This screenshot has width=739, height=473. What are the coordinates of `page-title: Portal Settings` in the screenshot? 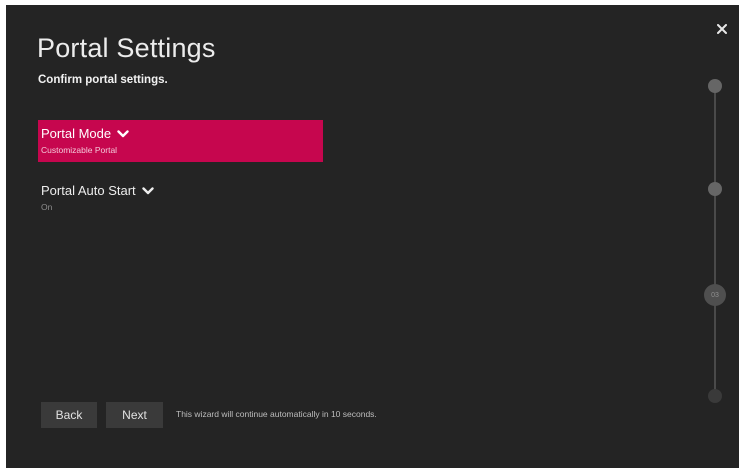 It's located at (126, 48).